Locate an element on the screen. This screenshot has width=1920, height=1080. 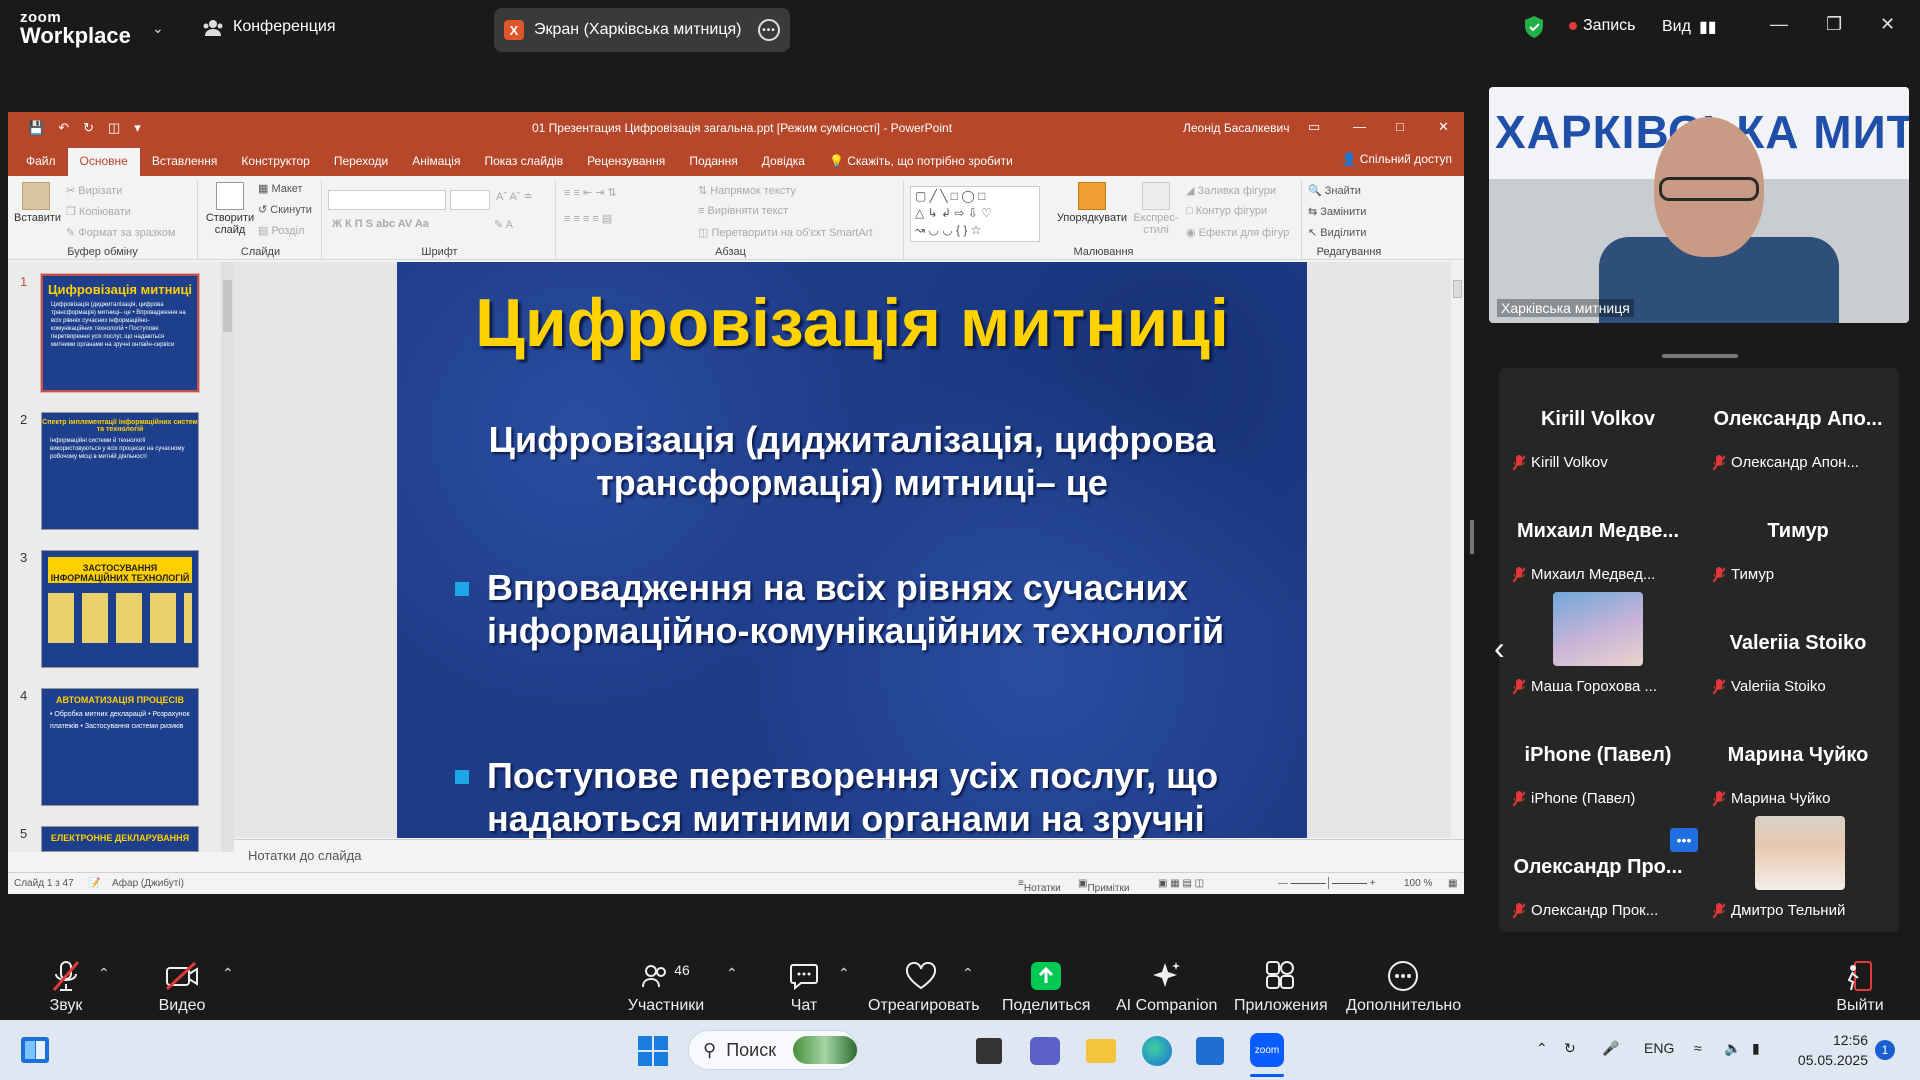
participant-tile: Kirill Volkov Kirill Volkov is located at coordinates (1598, 424).